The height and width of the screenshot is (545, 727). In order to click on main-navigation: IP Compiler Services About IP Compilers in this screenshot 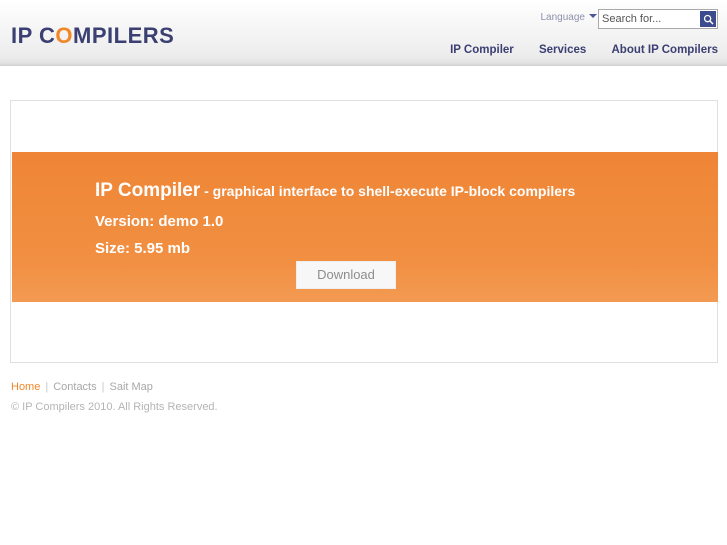, I will do `click(584, 50)`.